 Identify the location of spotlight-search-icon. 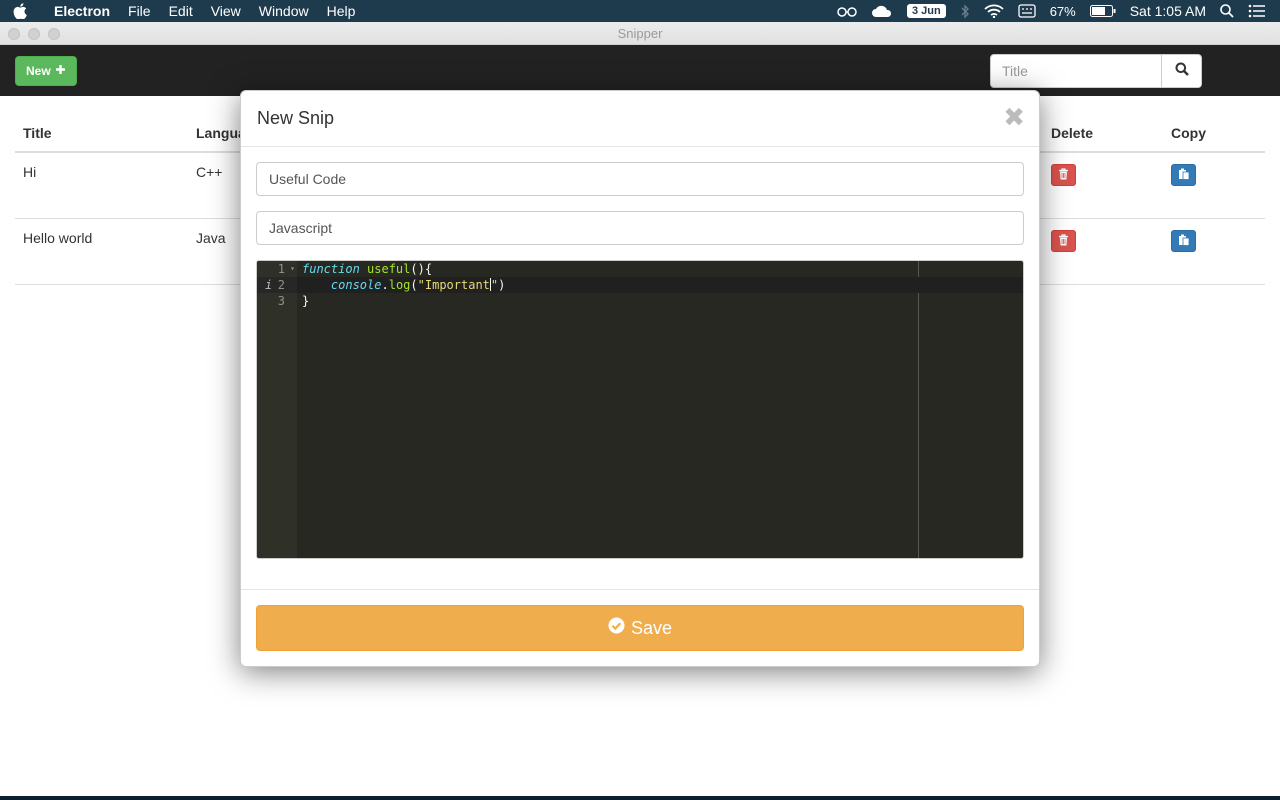
(1227, 11).